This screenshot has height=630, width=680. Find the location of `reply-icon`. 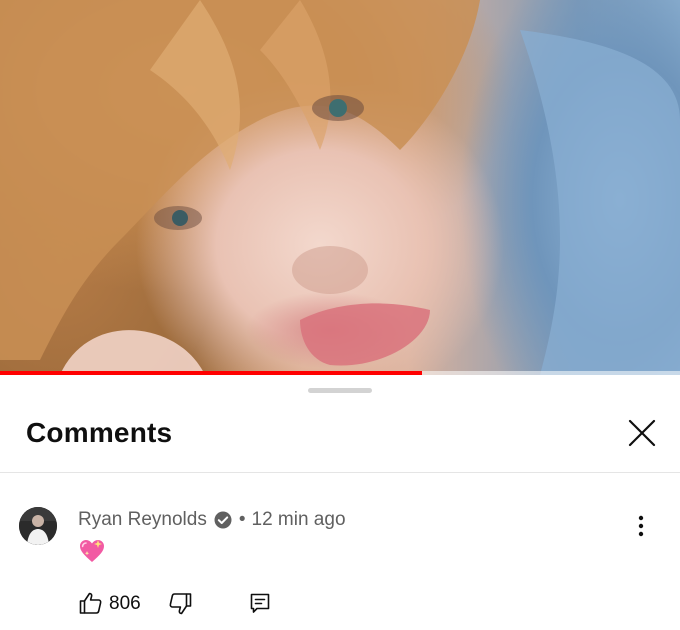

reply-icon is located at coordinates (260, 603).